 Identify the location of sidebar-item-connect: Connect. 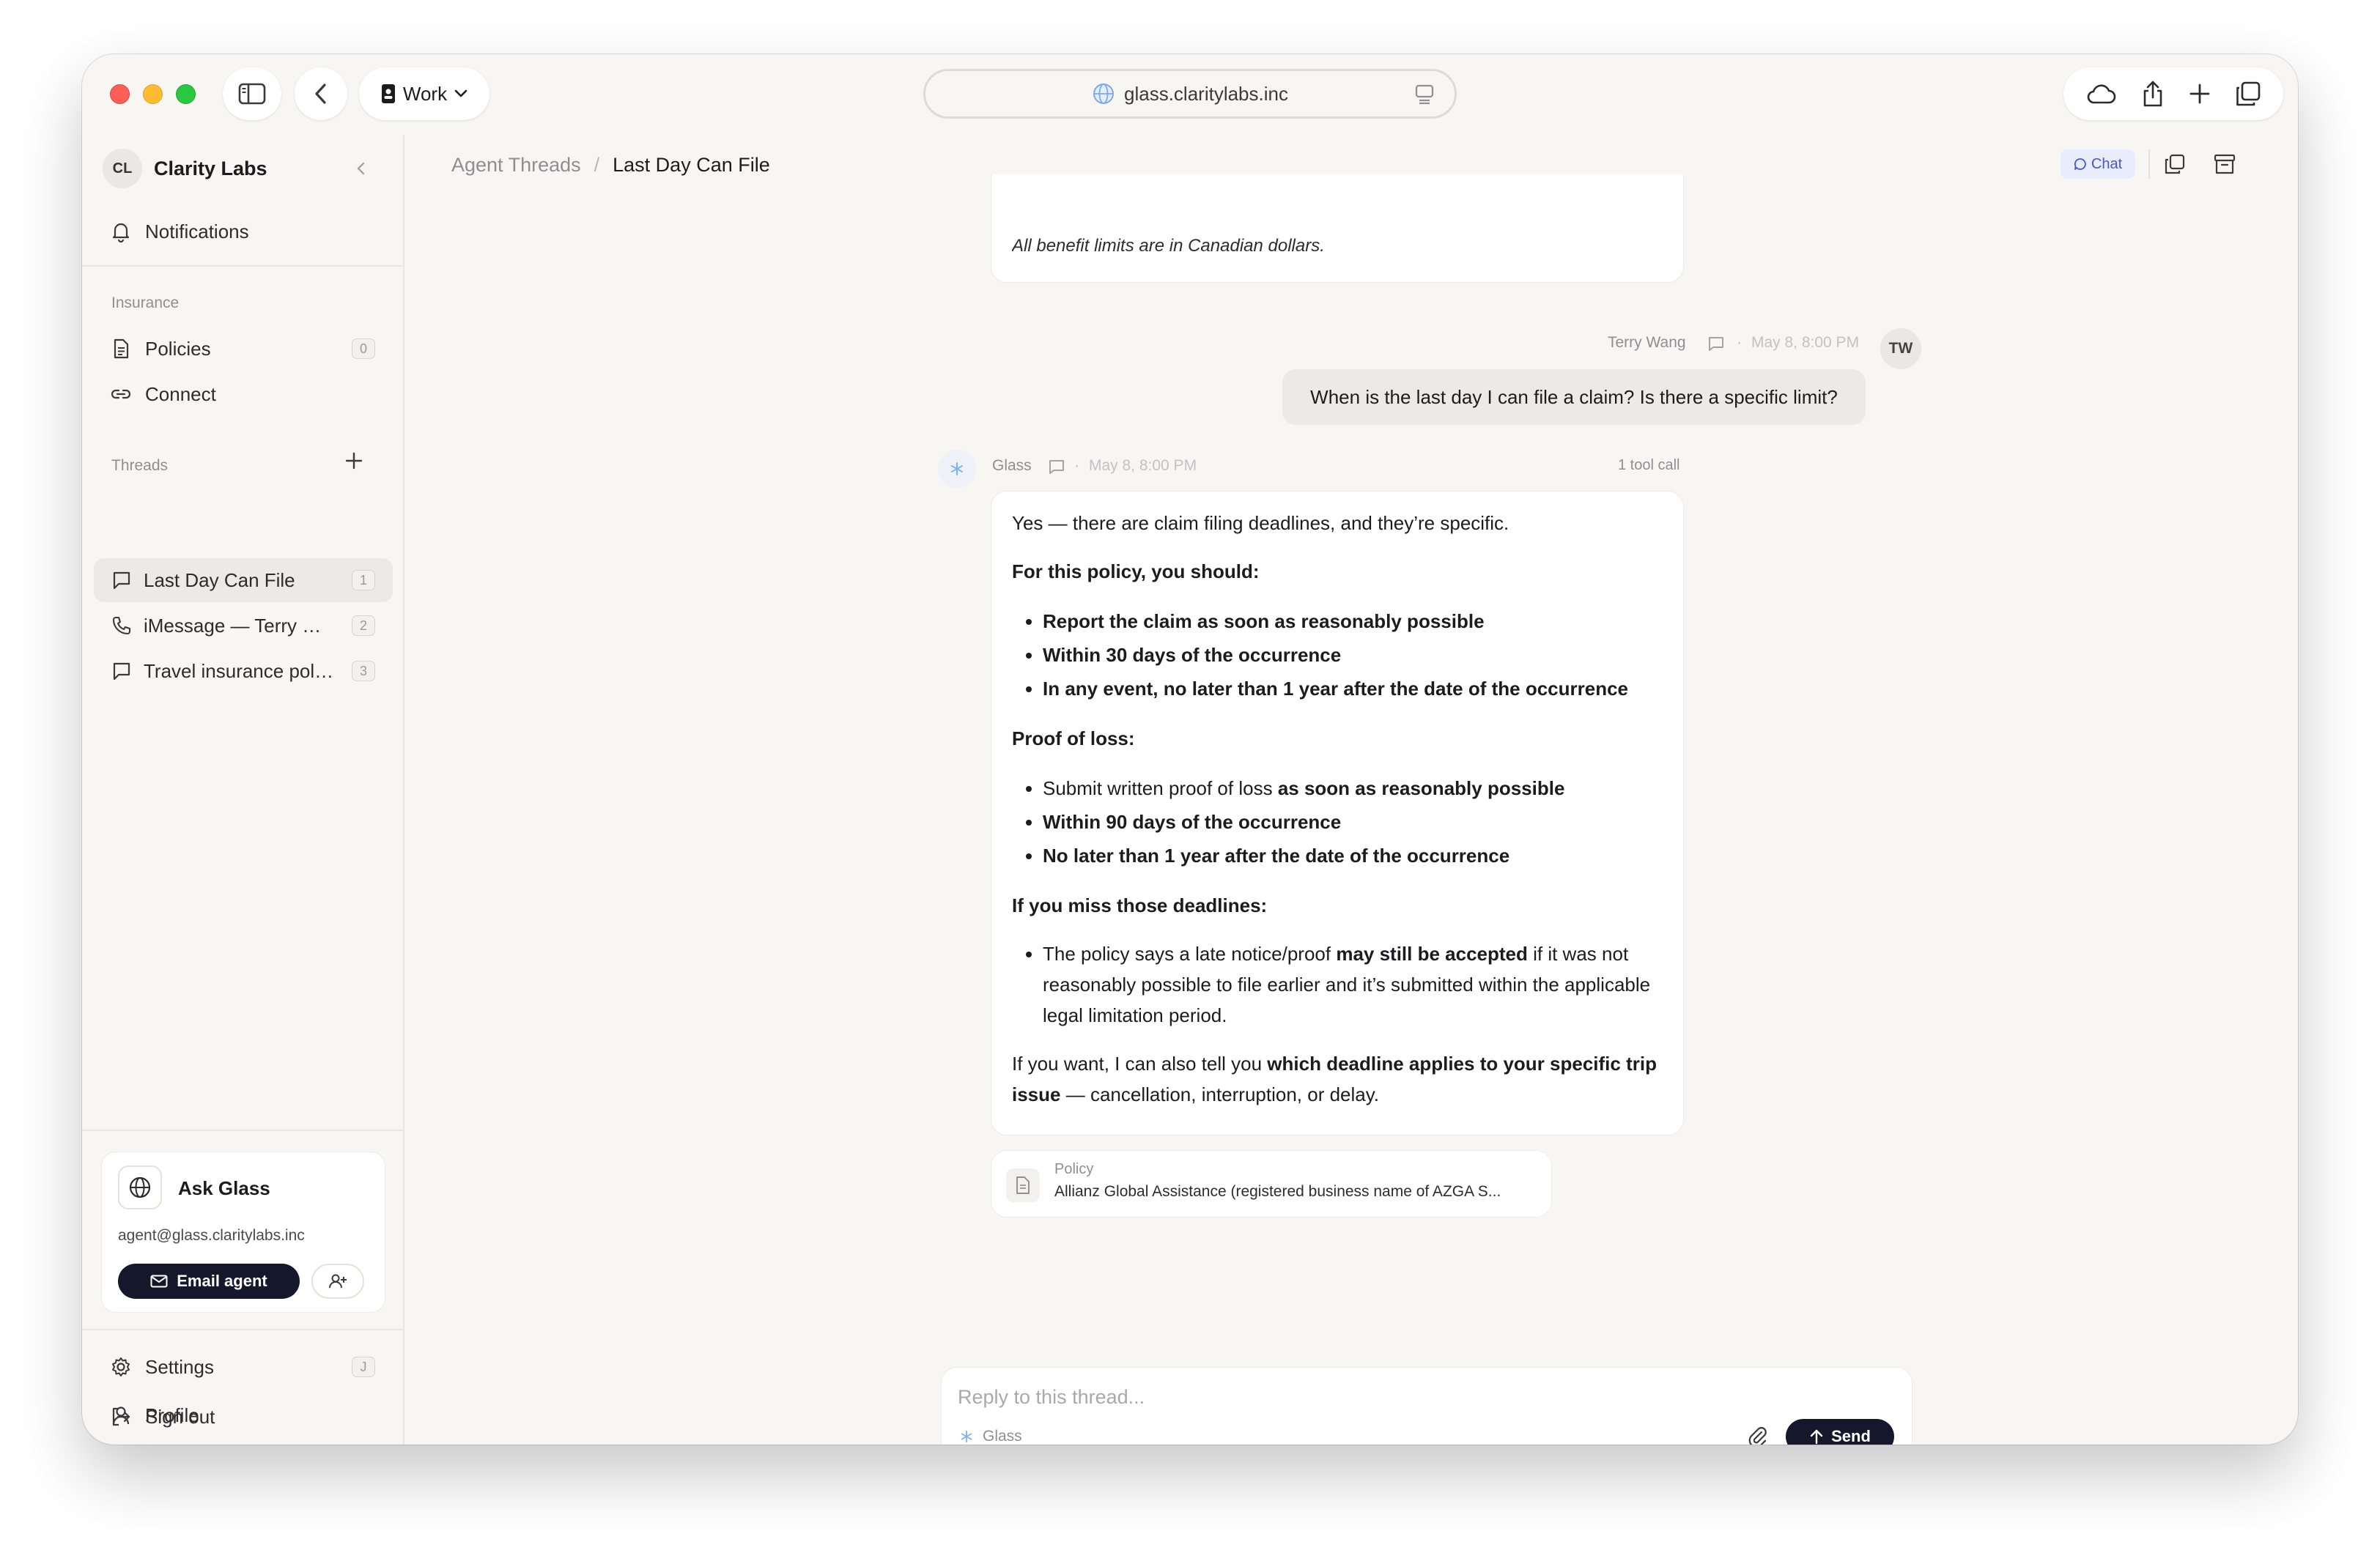
(243, 394).